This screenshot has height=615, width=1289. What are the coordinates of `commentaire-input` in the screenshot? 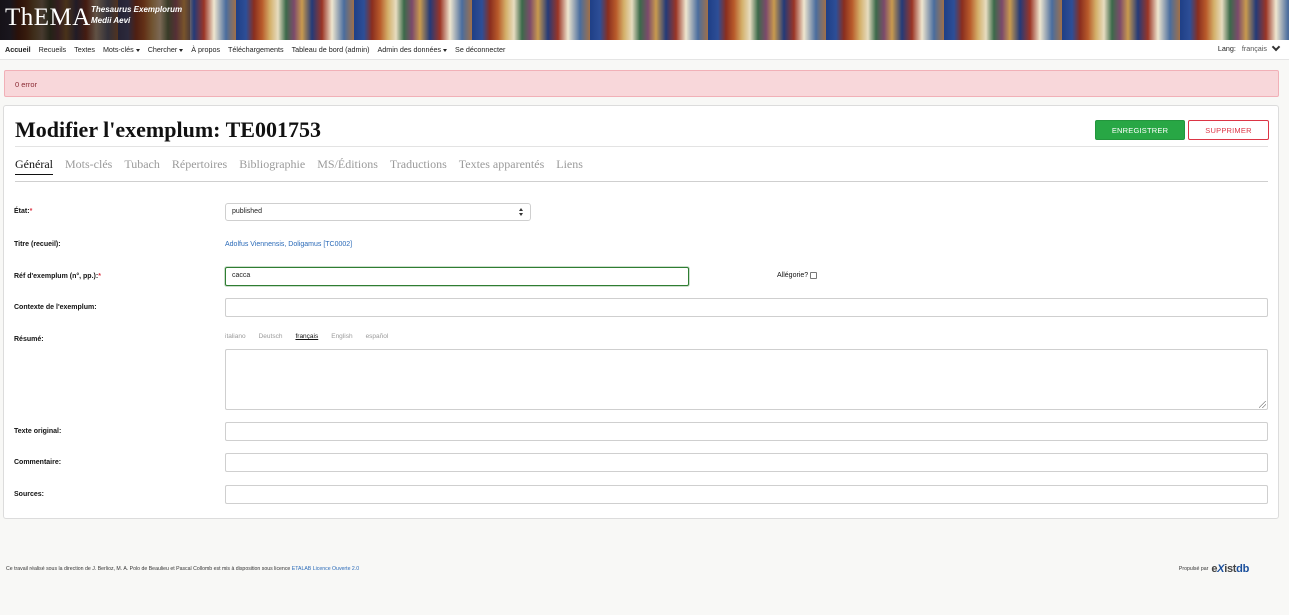 It's located at (746, 462).